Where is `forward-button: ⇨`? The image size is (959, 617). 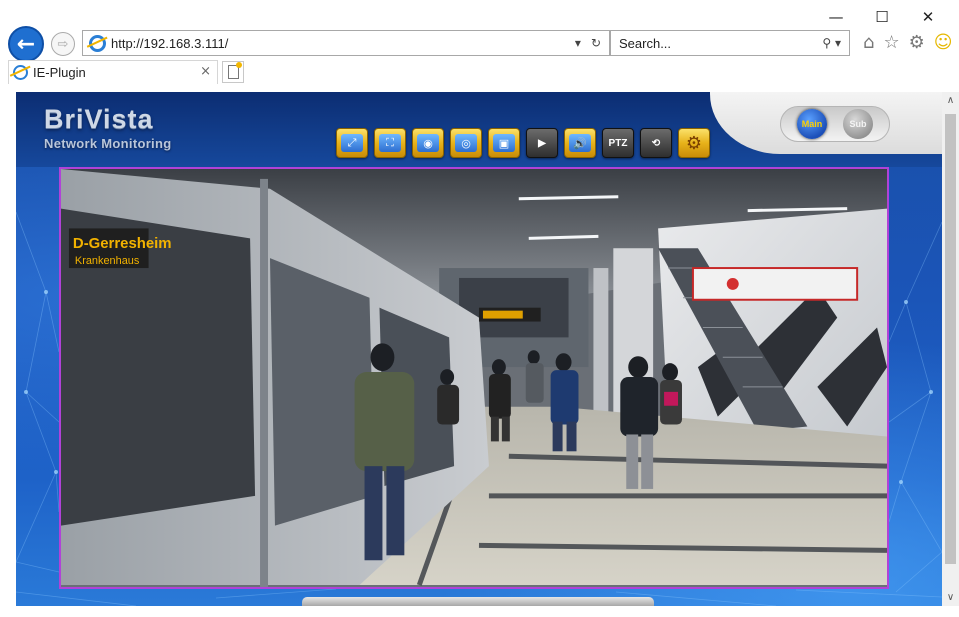
forward-button: ⇨ is located at coordinates (63, 44).